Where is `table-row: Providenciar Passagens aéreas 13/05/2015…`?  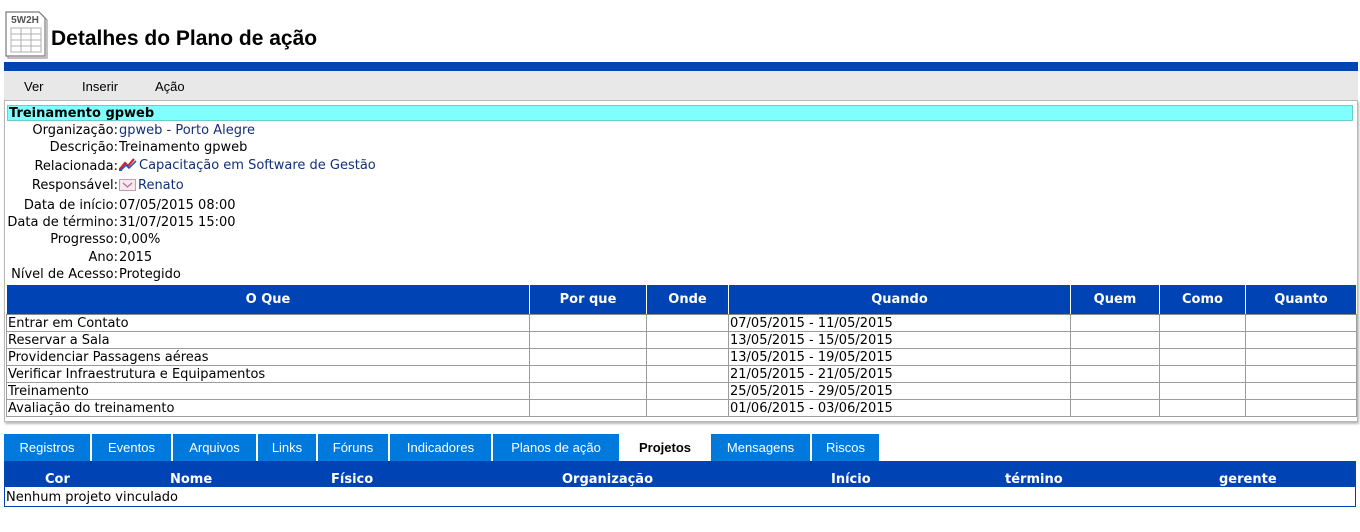 table-row: Providenciar Passagens aéreas 13/05/2015… is located at coordinates (681, 357).